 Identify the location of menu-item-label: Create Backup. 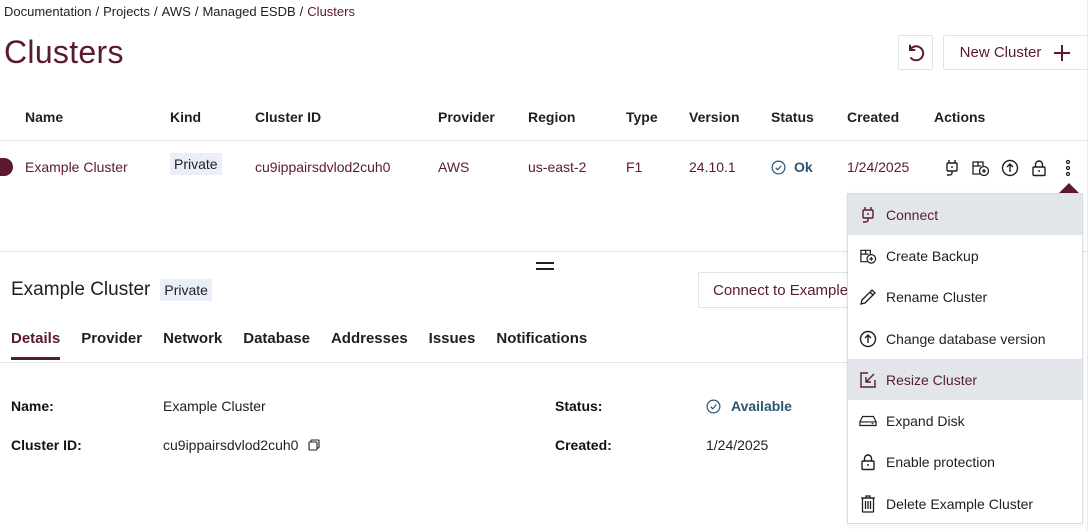
(932, 255).